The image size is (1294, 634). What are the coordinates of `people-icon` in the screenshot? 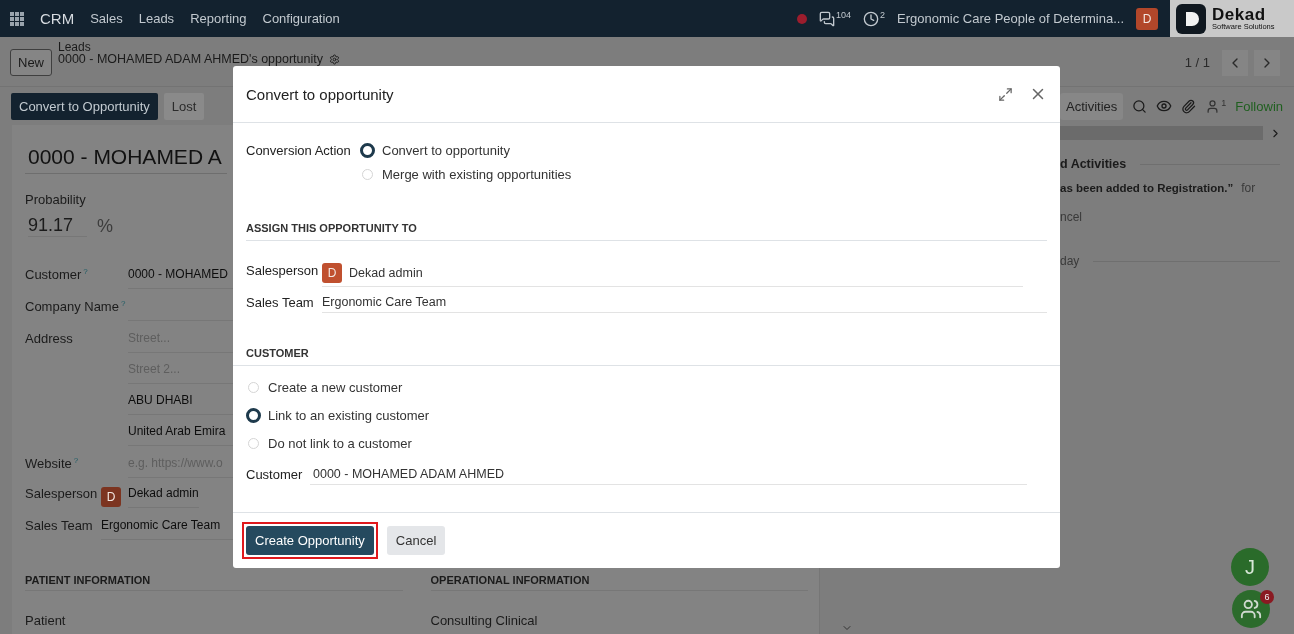 It's located at (1251, 609).